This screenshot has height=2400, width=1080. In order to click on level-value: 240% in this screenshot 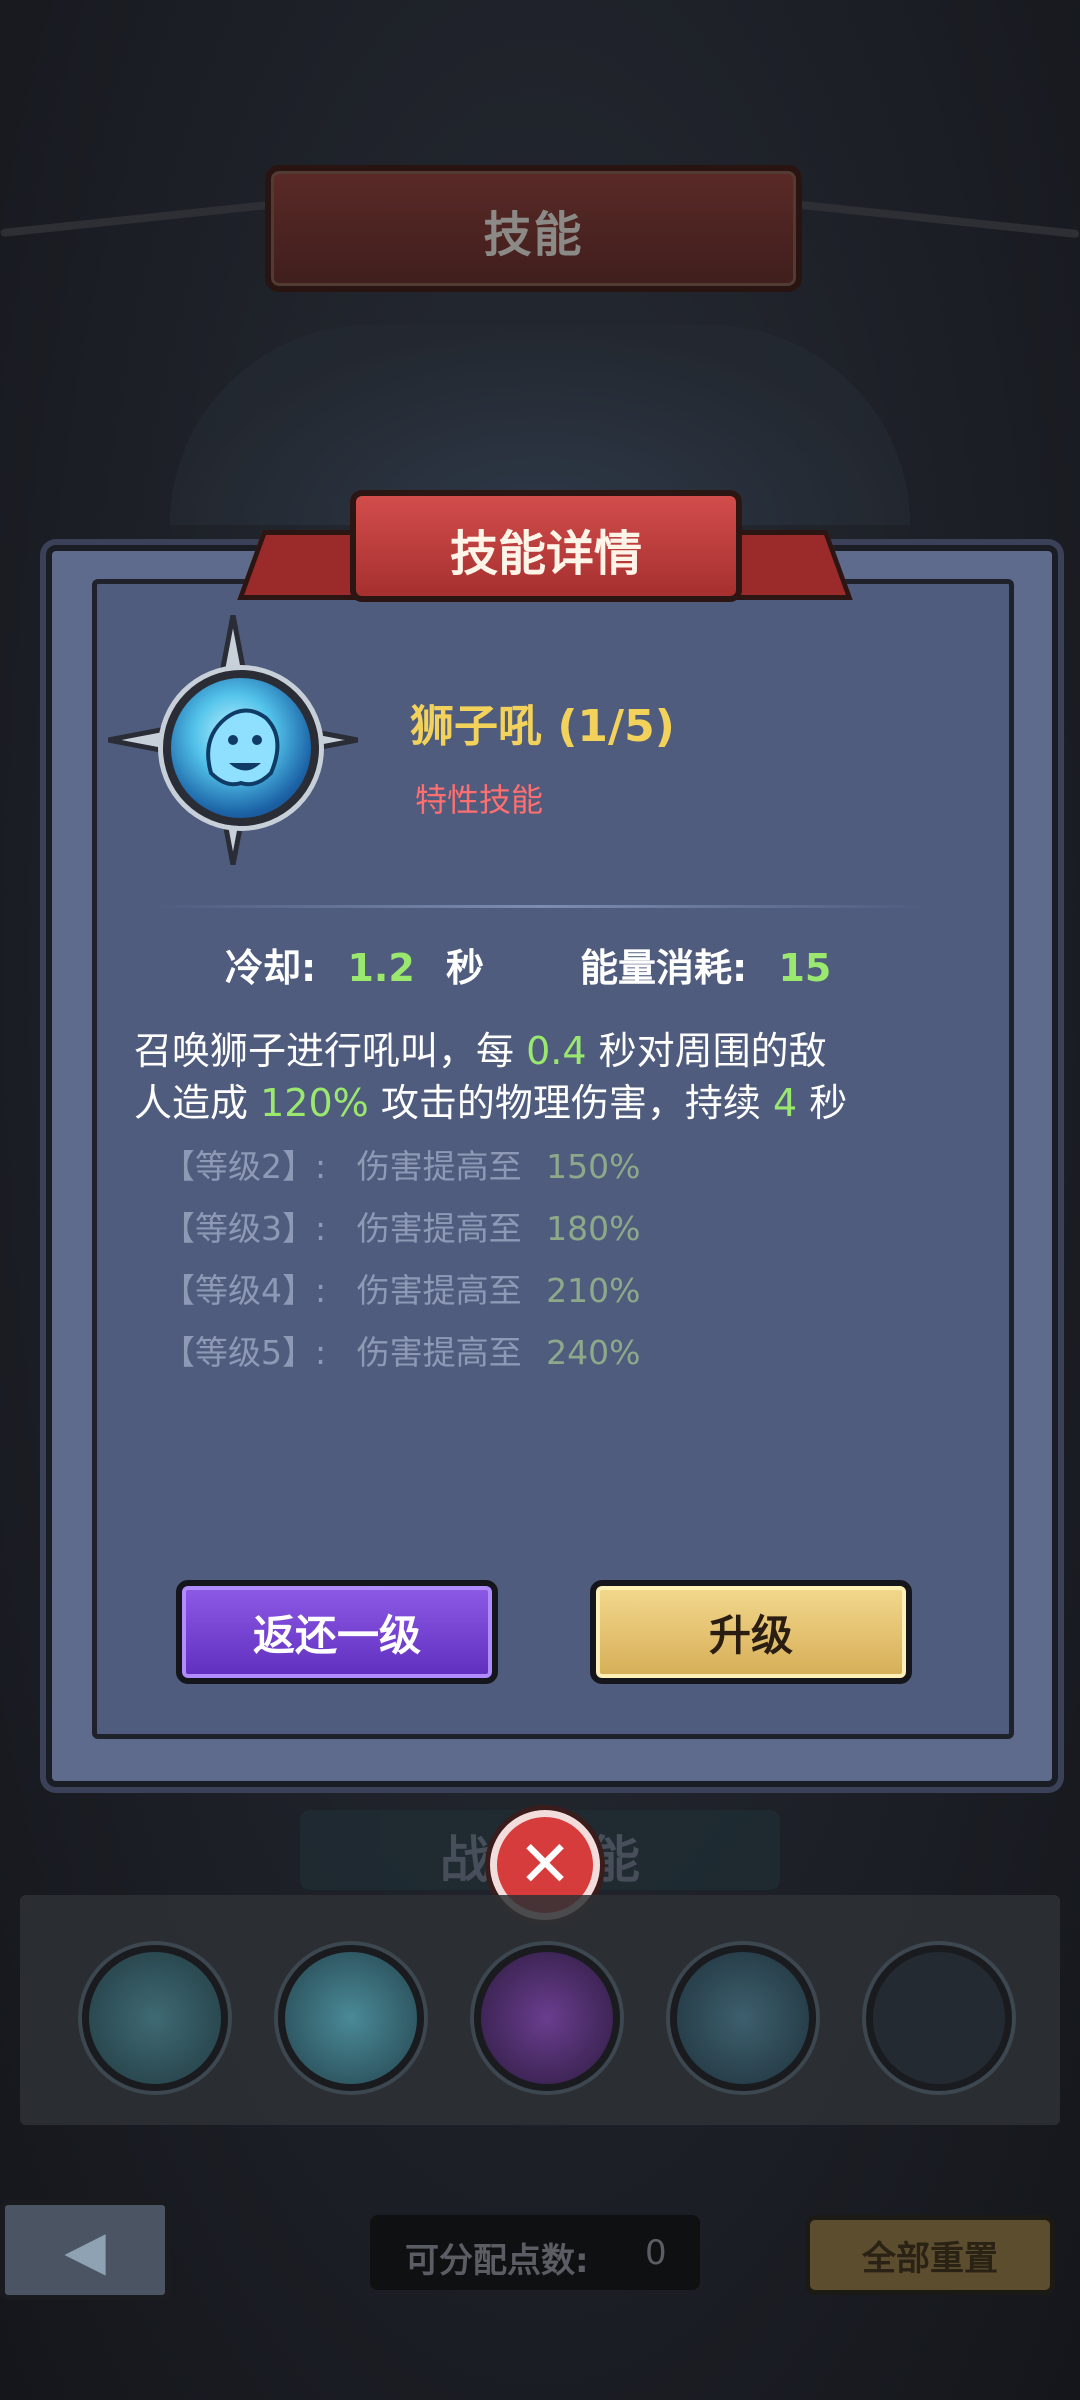, I will do `click(593, 1352)`.